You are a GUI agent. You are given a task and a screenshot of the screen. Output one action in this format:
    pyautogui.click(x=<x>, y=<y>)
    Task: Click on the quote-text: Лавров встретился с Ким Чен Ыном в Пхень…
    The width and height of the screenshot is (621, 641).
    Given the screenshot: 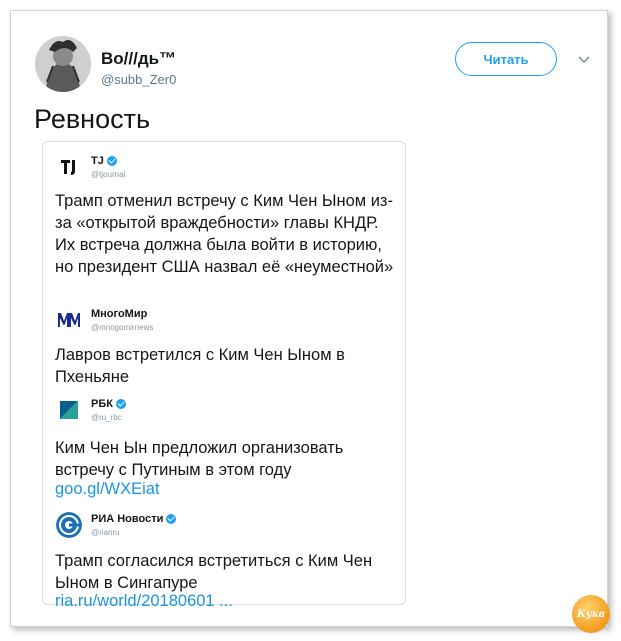 What is the action you would take?
    pyautogui.click(x=200, y=366)
    